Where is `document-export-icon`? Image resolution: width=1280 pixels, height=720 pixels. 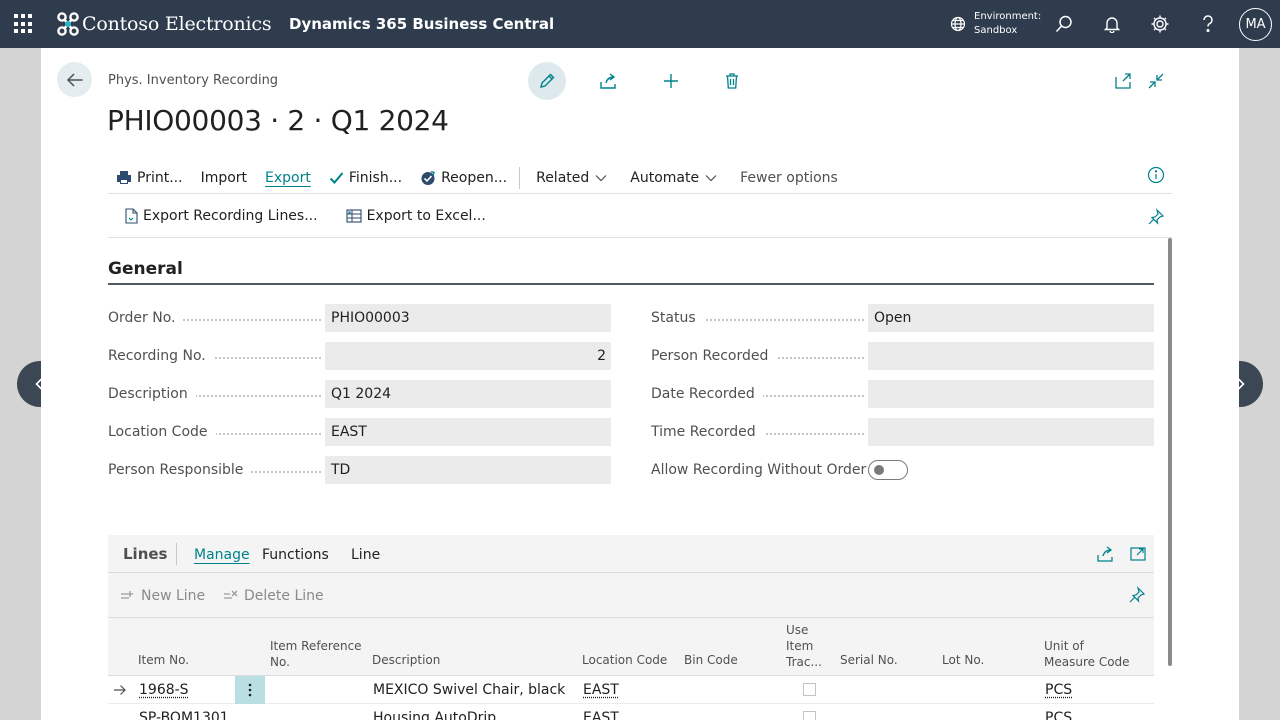
document-export-icon is located at coordinates (131, 216).